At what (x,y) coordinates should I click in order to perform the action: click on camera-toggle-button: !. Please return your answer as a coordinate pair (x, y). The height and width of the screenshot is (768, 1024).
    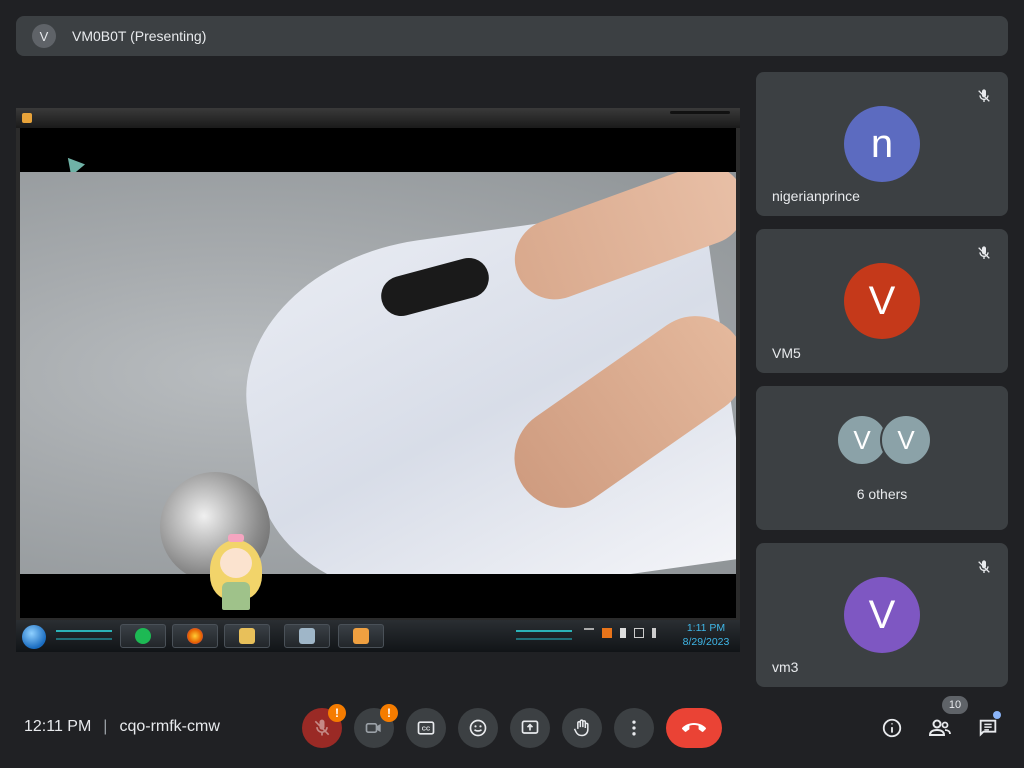
    Looking at the image, I should click on (376, 726).